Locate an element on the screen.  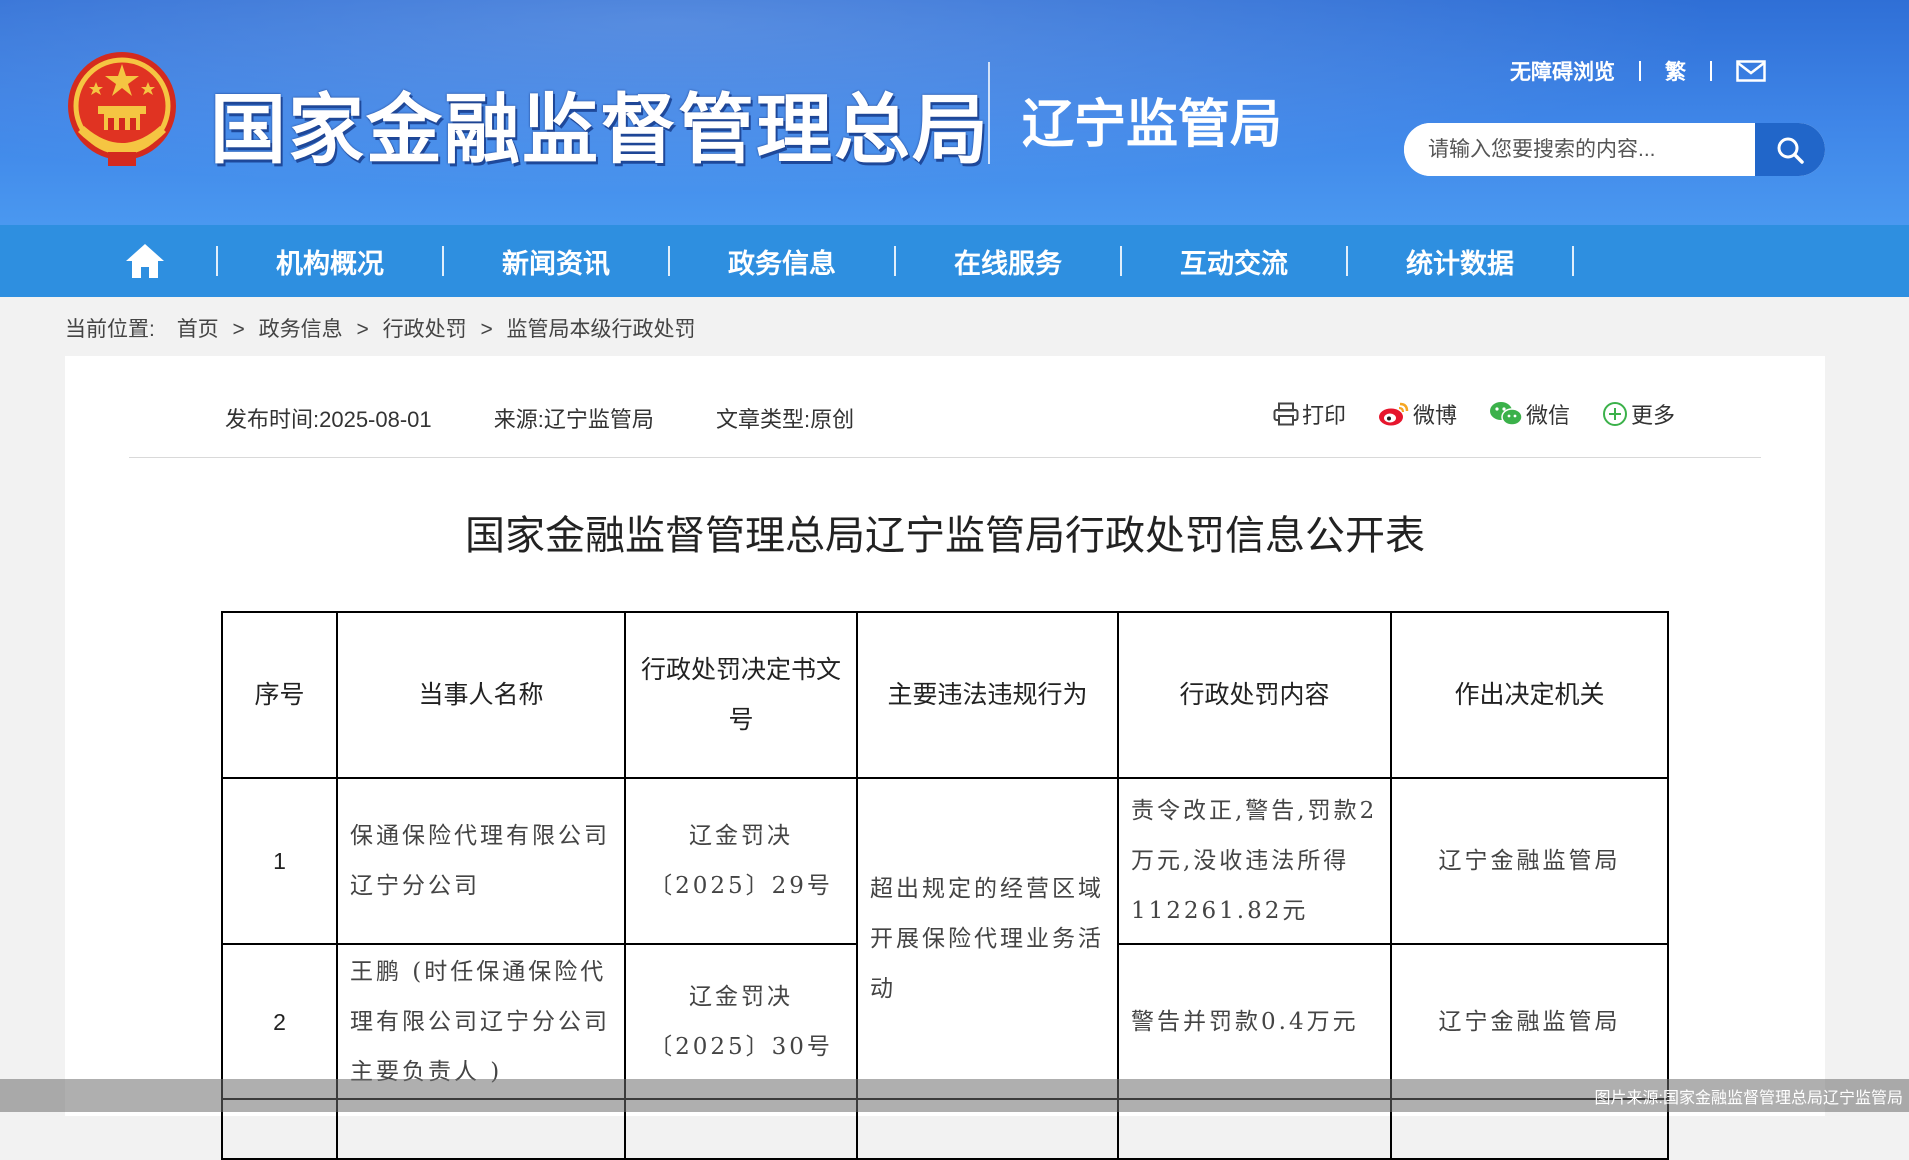
accessibility-link: 无障碍浏览 is located at coordinates (1562, 71).